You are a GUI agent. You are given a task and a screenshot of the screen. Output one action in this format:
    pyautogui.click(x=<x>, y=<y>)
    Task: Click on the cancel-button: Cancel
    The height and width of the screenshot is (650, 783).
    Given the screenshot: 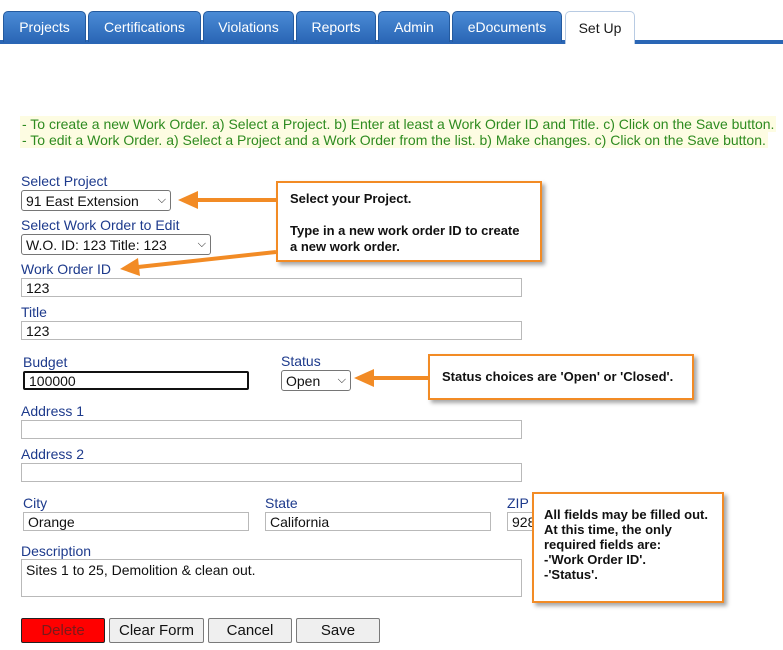 What is the action you would take?
    pyautogui.click(x=250, y=630)
    